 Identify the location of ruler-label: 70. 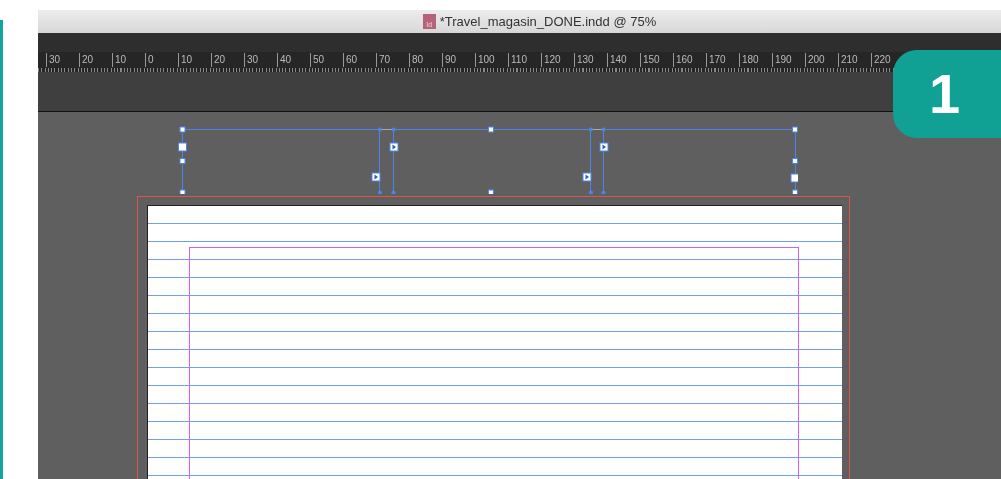
(392, 60).